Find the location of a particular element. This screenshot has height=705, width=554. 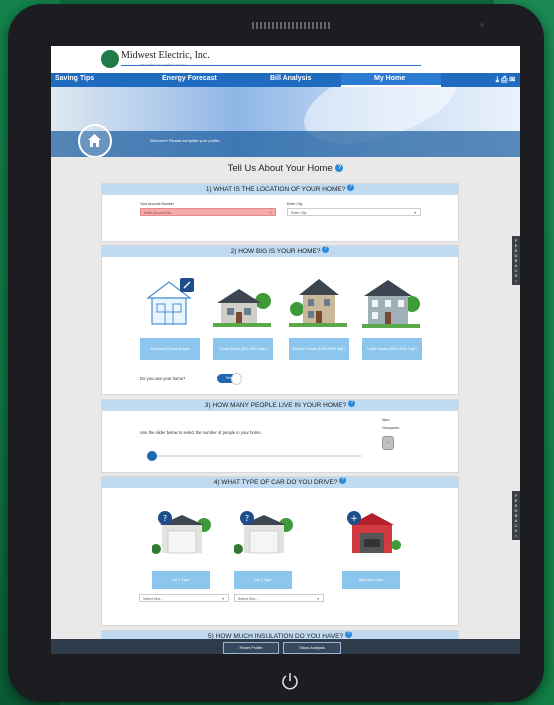

occupants-slider-track is located at coordinates (257, 456).